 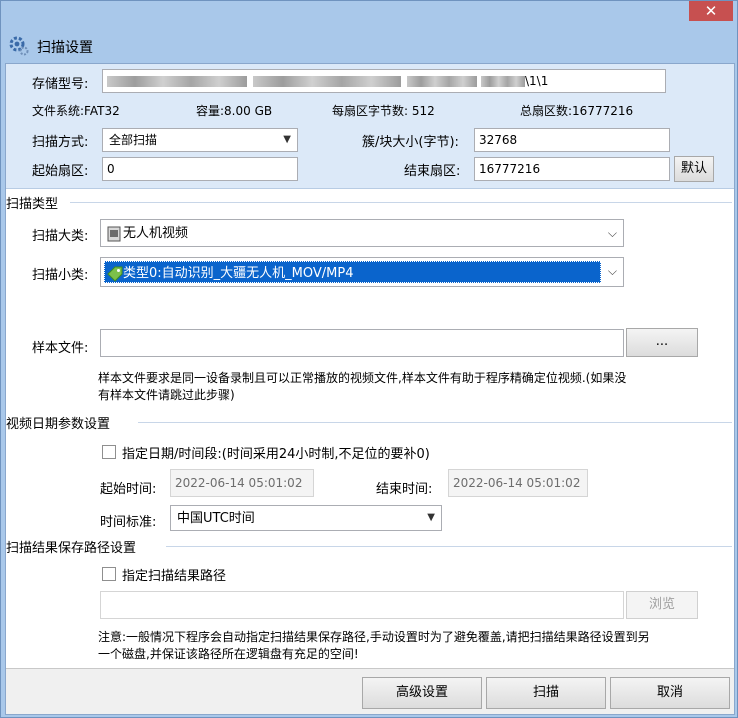 I want to click on category-label: 扫描大类:, so click(x=60, y=236).